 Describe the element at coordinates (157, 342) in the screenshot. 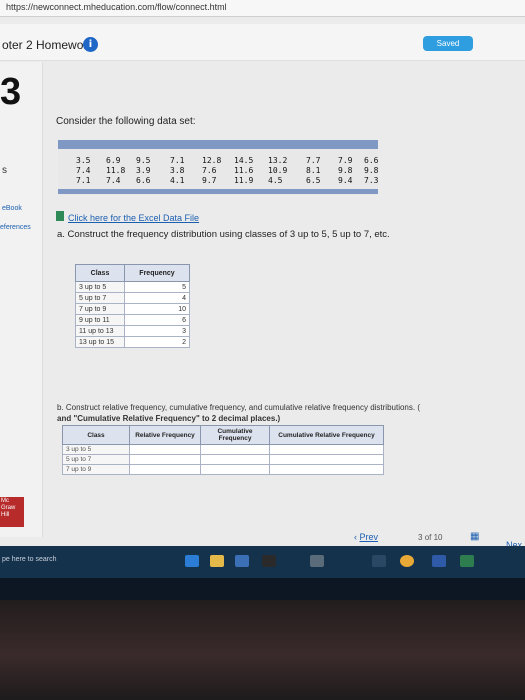

I see `frequency-input: 2` at that location.